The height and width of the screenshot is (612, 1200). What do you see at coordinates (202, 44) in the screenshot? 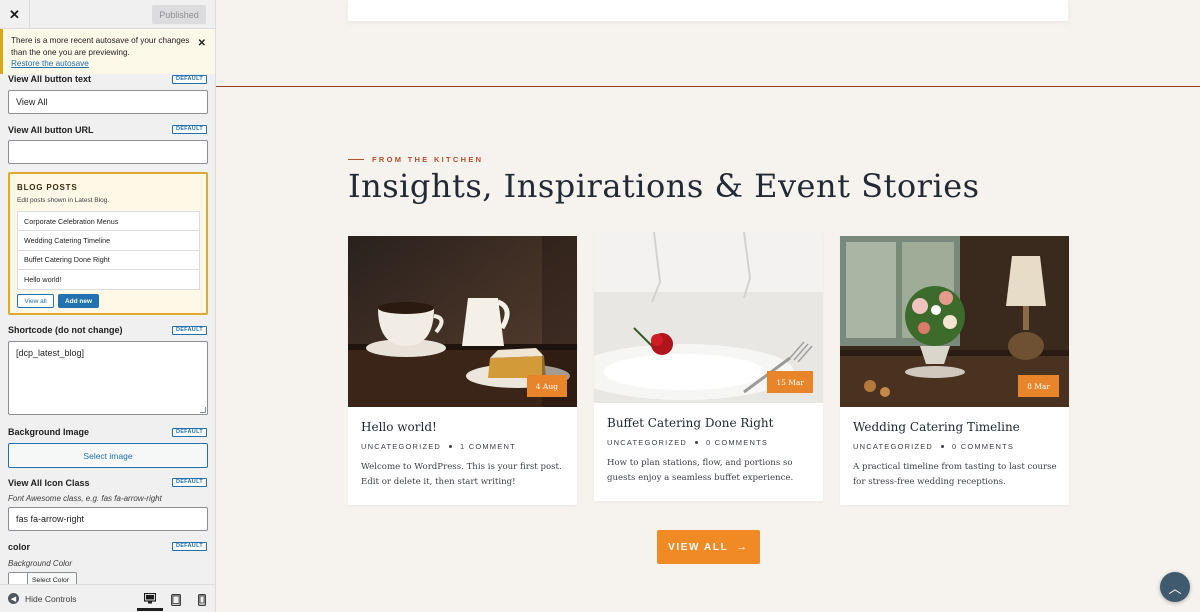
I see `dismiss-notice-icon: ✕` at bounding box center [202, 44].